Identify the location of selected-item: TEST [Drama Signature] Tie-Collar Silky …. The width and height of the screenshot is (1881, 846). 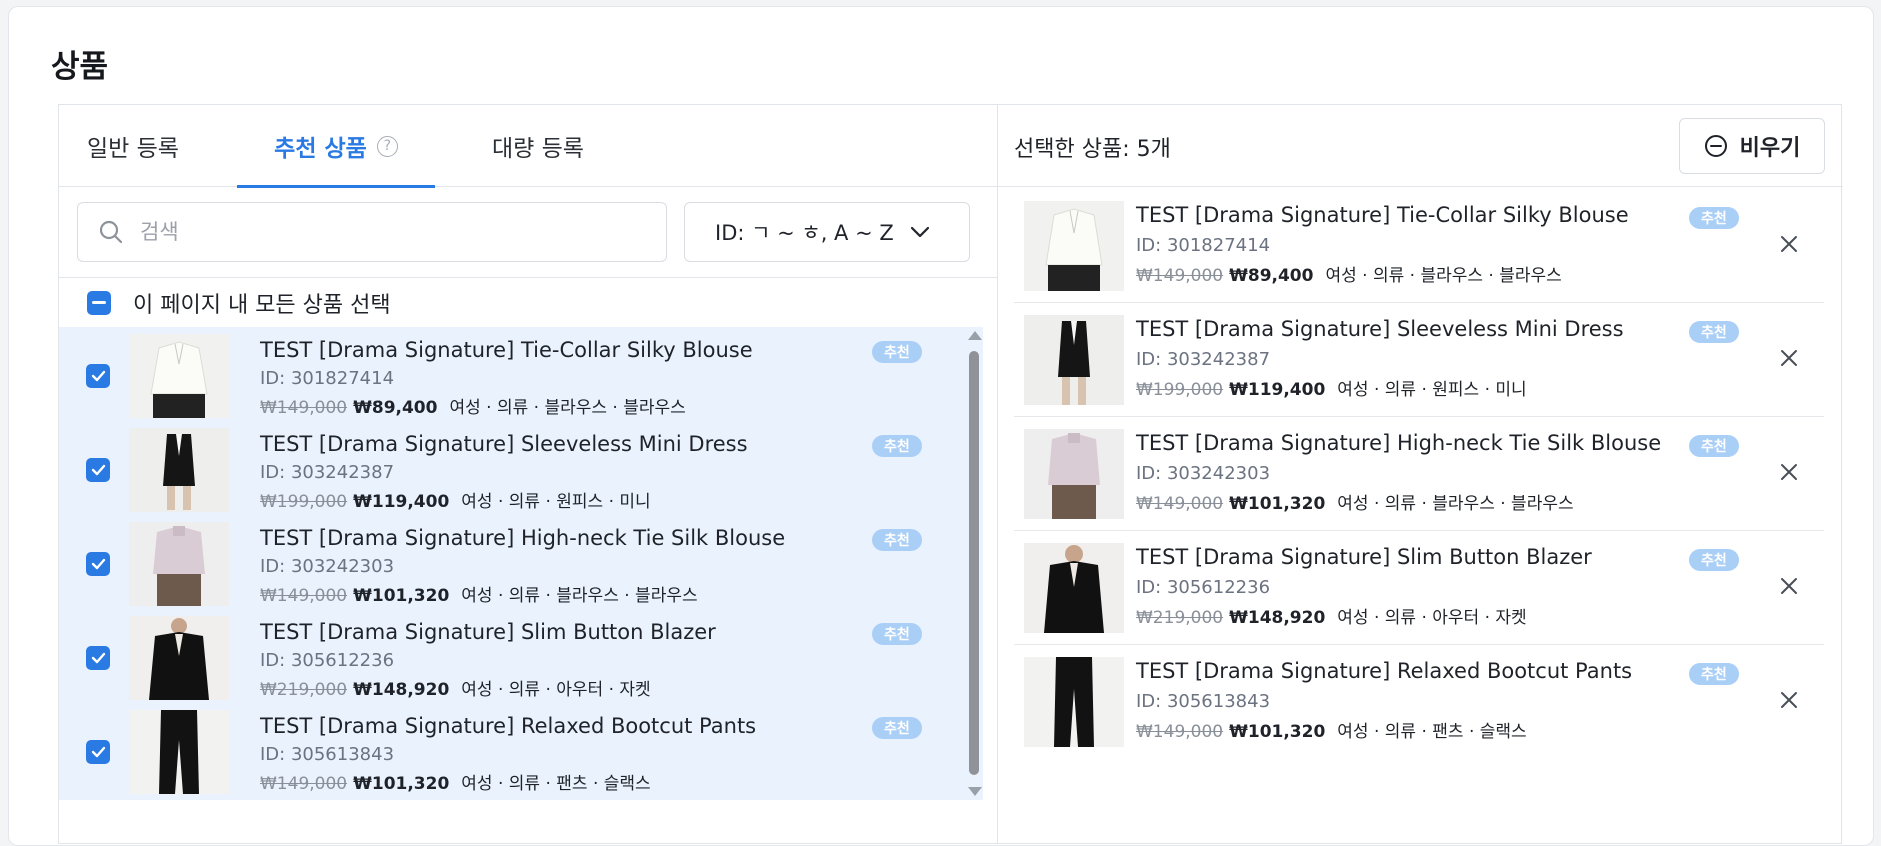
(1419, 246).